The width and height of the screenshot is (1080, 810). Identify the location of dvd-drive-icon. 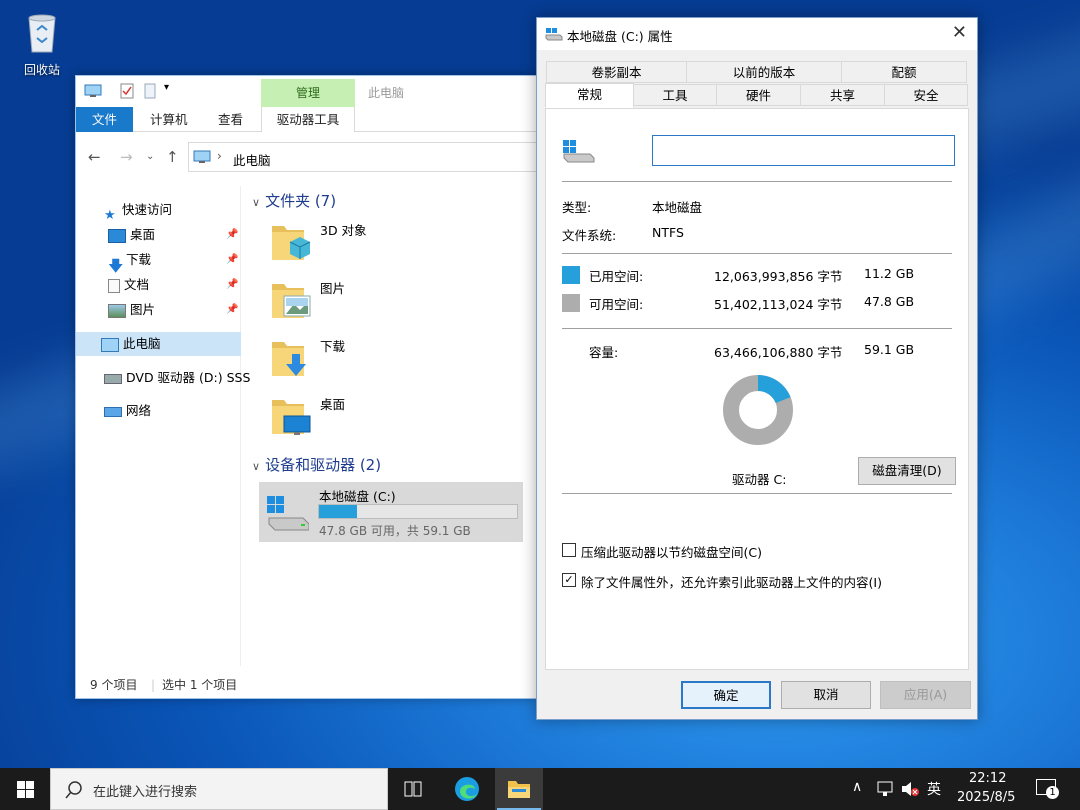
(113, 378).